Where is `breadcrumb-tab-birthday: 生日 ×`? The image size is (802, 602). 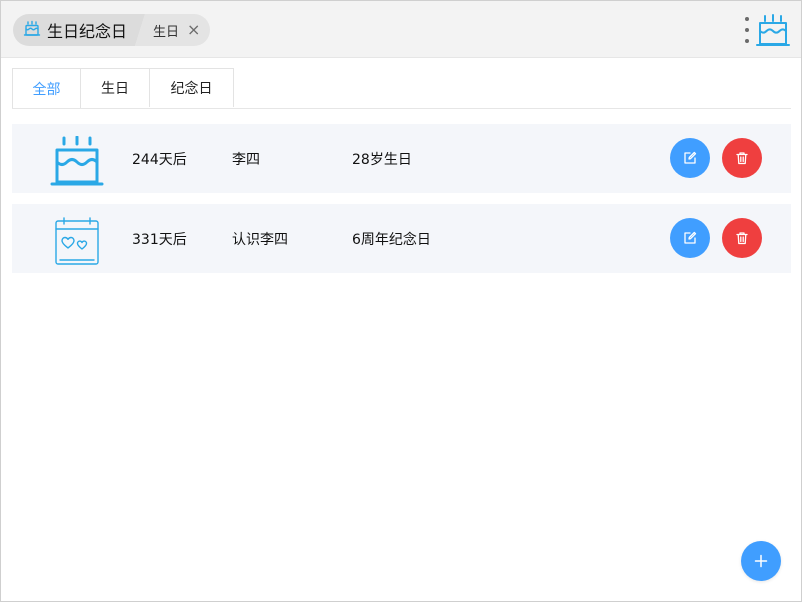
breadcrumb-tab-birthday: 生日 × is located at coordinates (173, 30).